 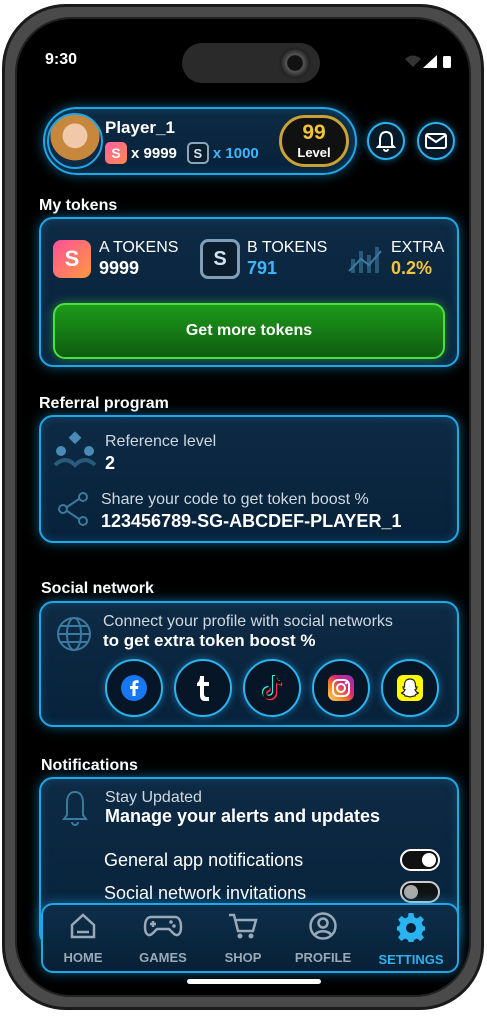 I want to click on nav-games-label: GAMES, so click(x=163, y=957).